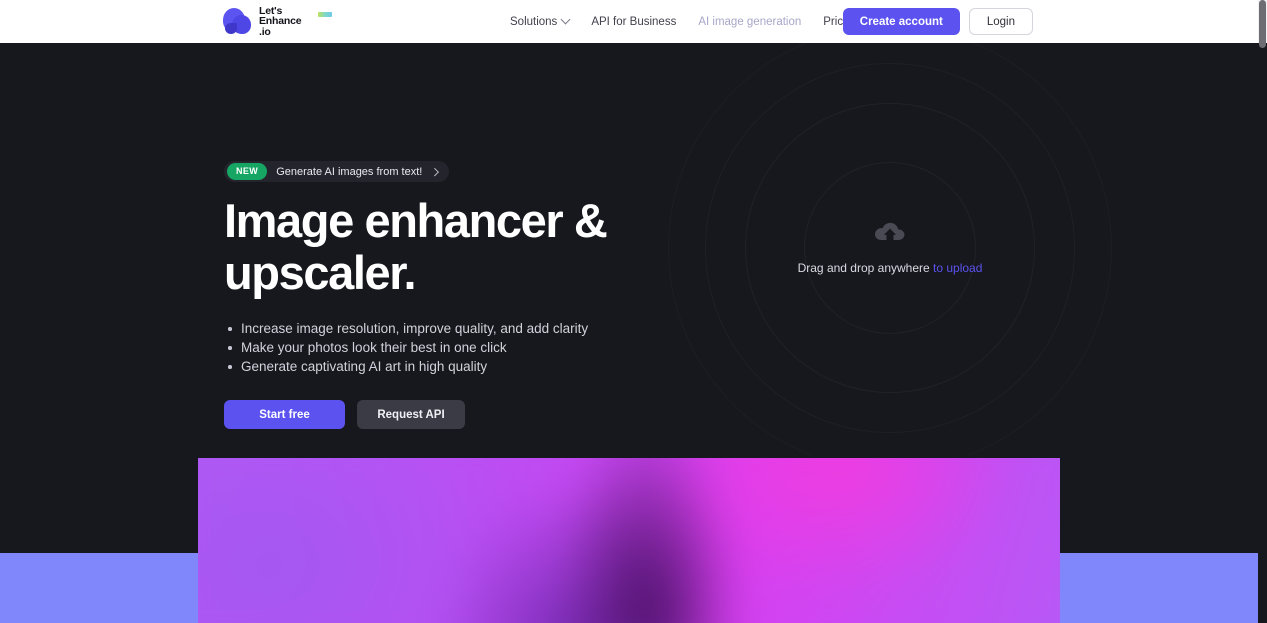 This screenshot has height=623, width=1267. Describe the element at coordinates (957, 268) in the screenshot. I see `upload-link: to upload` at that location.